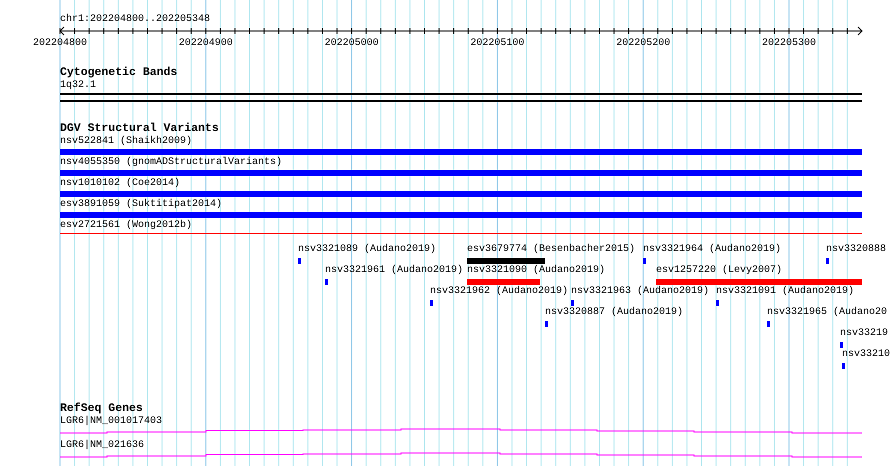  What do you see at coordinates (136, 20) in the screenshot?
I see `location-label: chr1:202204800..202205348` at bounding box center [136, 20].